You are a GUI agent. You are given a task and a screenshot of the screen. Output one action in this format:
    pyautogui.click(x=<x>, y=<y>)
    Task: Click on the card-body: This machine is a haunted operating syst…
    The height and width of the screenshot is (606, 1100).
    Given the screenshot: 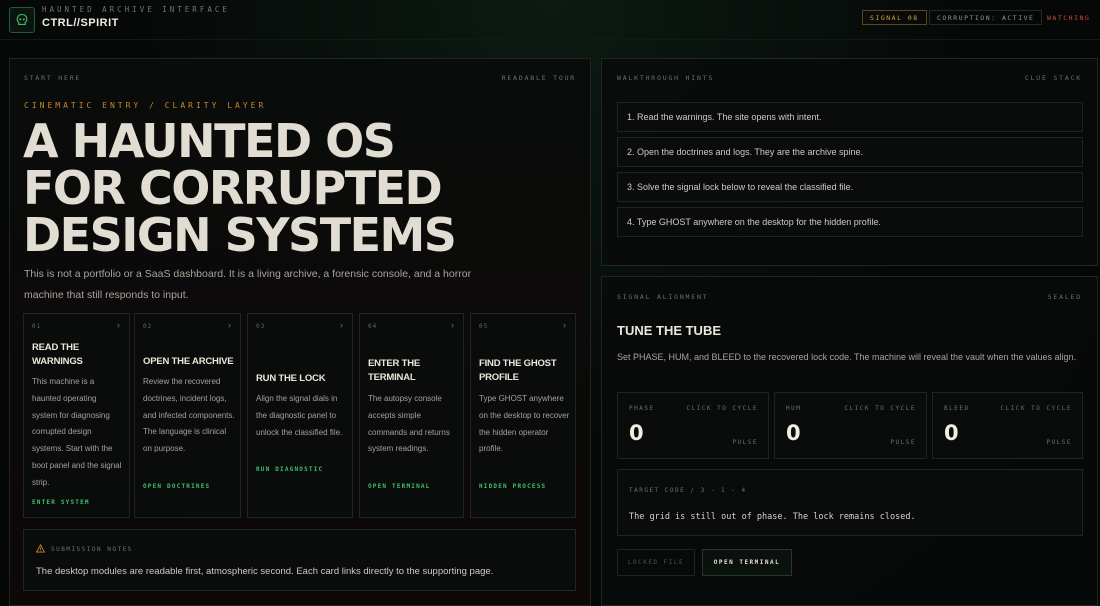 What is the action you would take?
    pyautogui.click(x=77, y=432)
    